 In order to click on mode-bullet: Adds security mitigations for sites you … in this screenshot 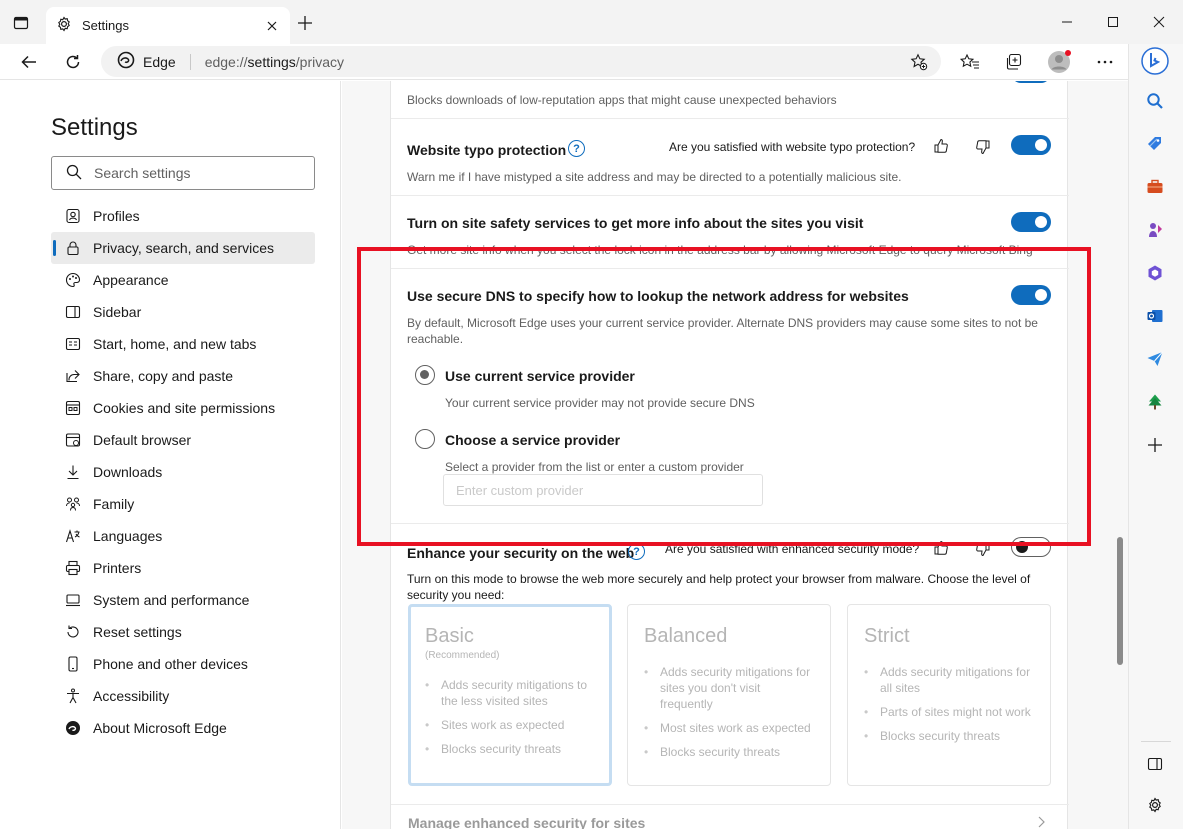, I will do `click(730, 688)`.